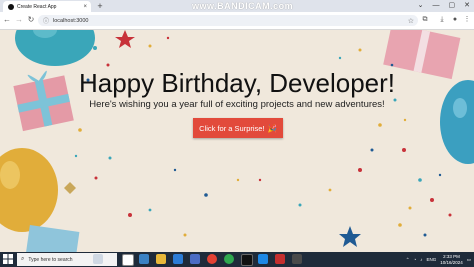  What do you see at coordinates (408, 260) in the screenshot?
I see `tray-chevron-icon: ⌃` at bounding box center [408, 260].